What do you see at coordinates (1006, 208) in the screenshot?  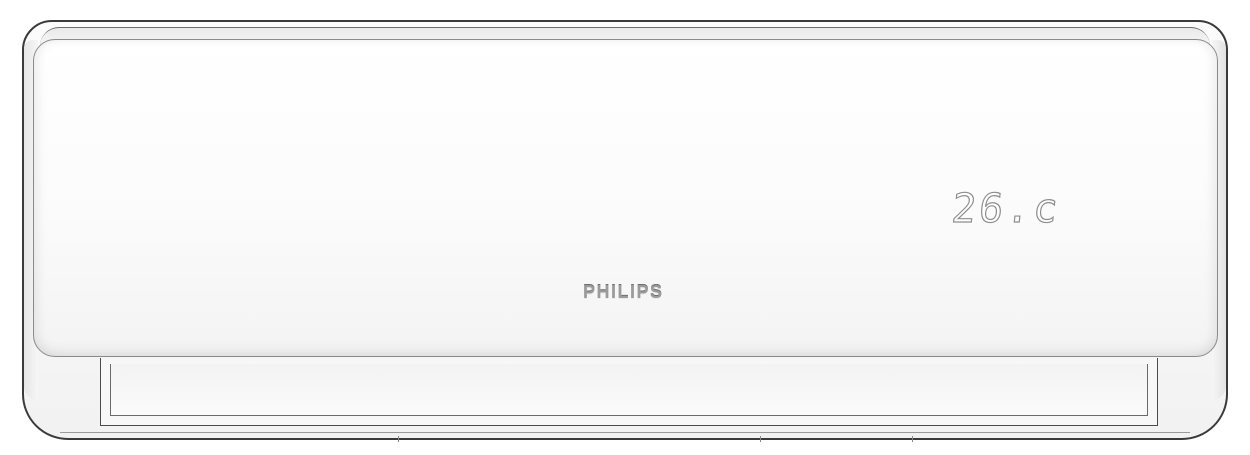 I see `temperature-display: 26.c` at bounding box center [1006, 208].